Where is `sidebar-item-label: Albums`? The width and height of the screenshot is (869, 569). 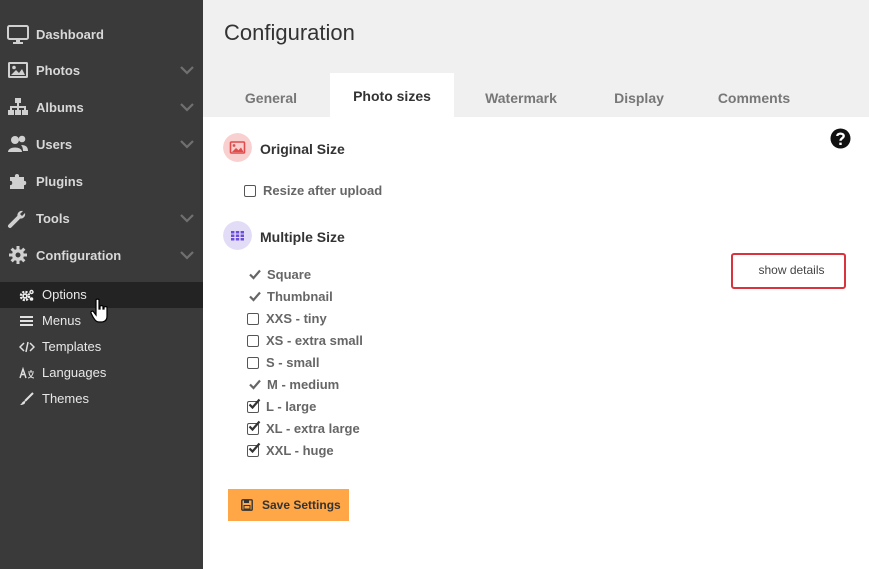 sidebar-item-label: Albums is located at coordinates (60, 107).